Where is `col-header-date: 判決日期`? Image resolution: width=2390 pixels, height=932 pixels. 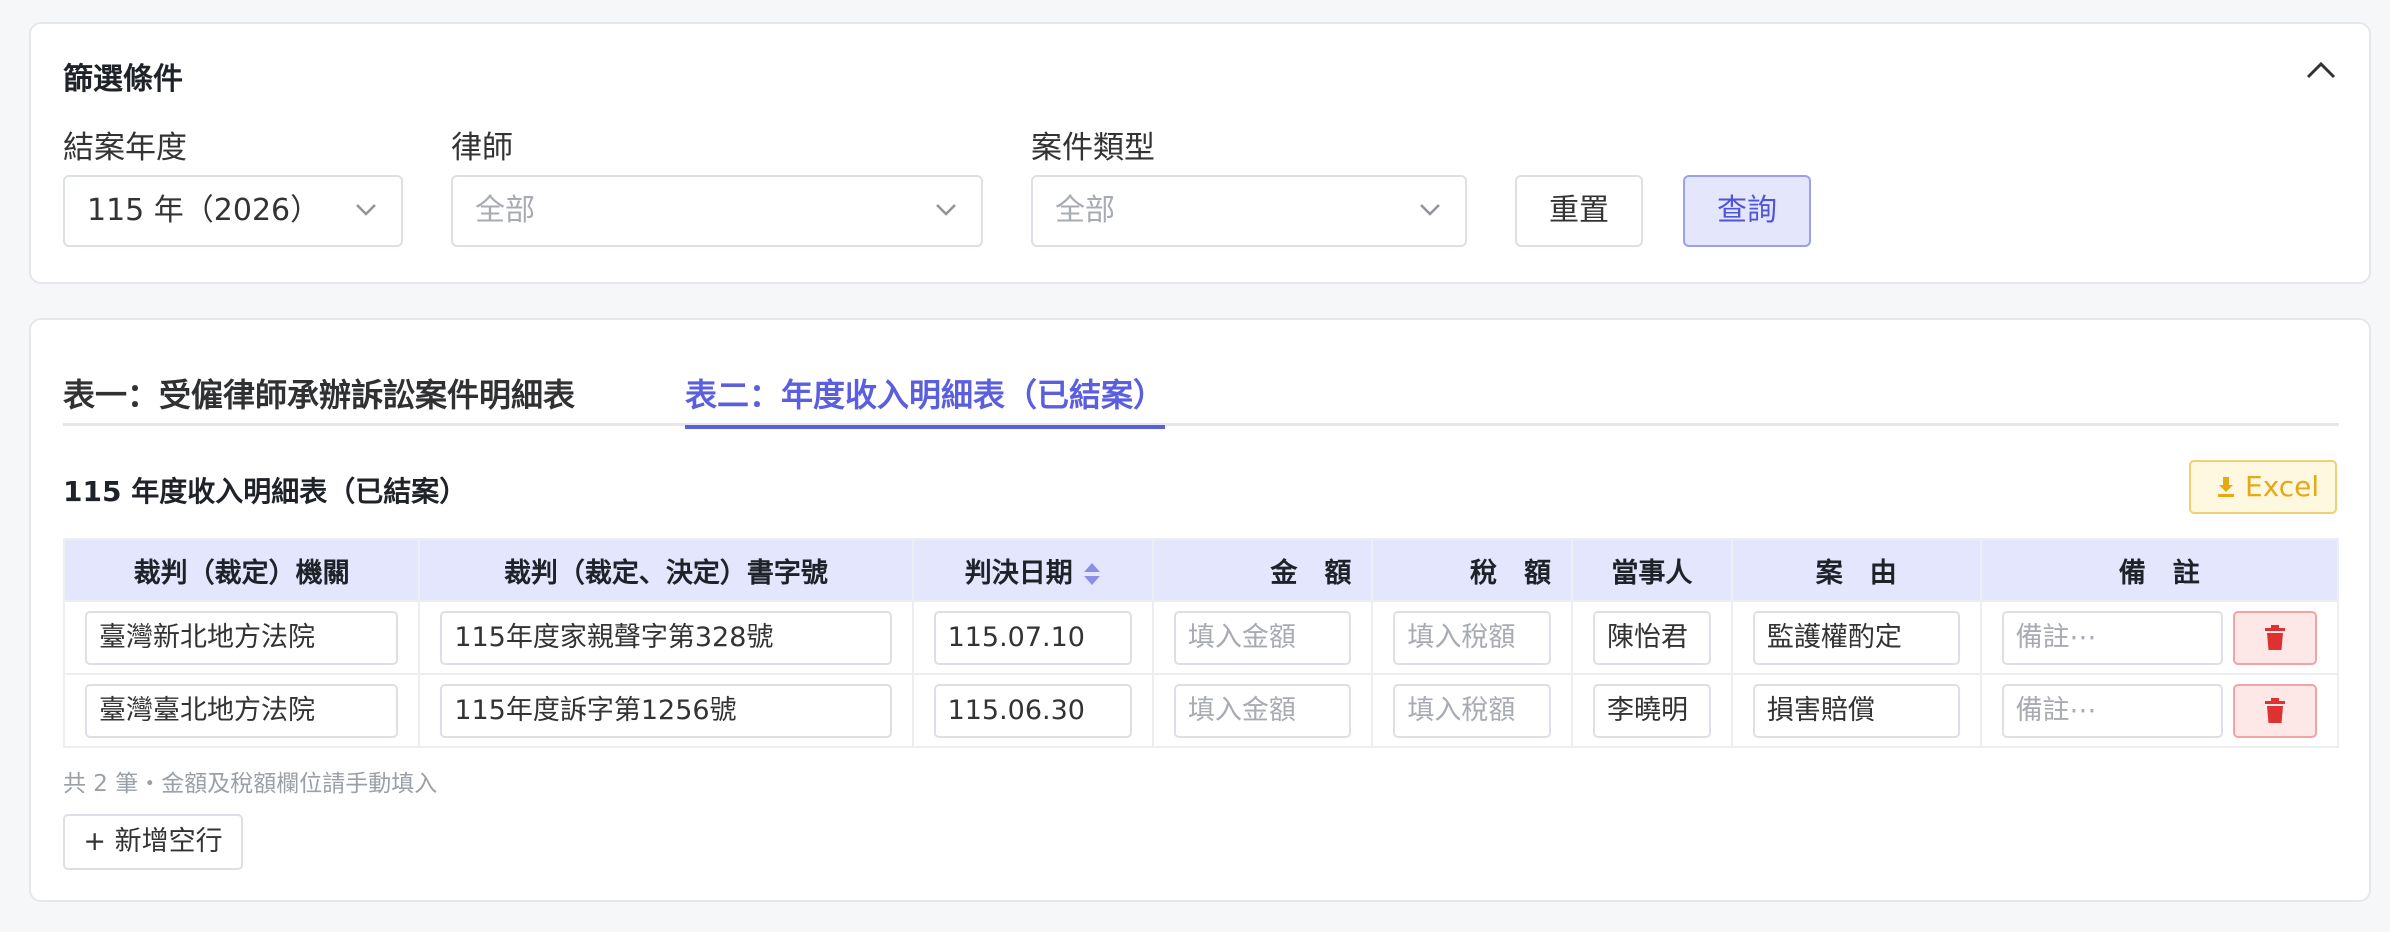 col-header-date: 判決日期 is located at coordinates (1032, 570).